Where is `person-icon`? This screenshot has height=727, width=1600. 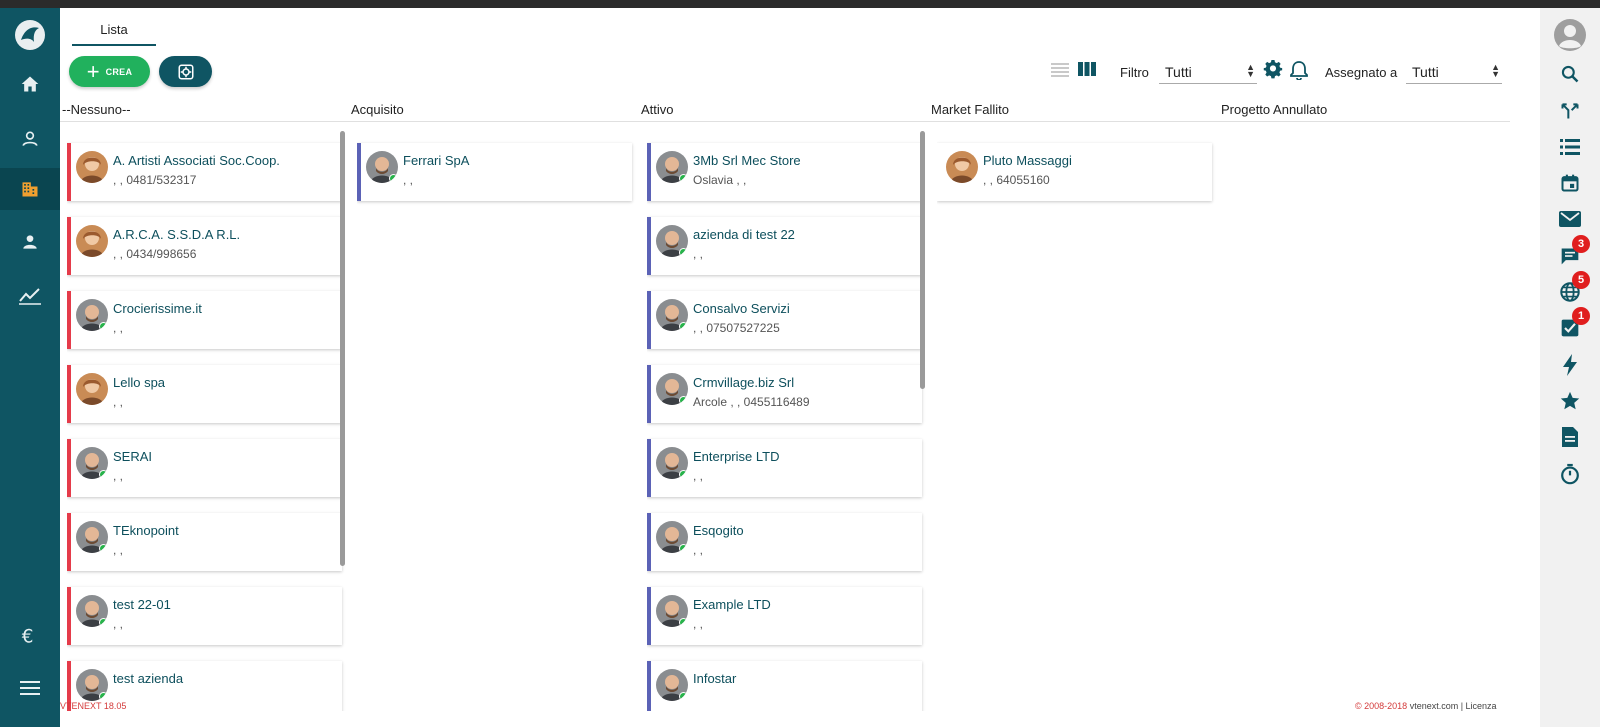 person-icon is located at coordinates (30, 242).